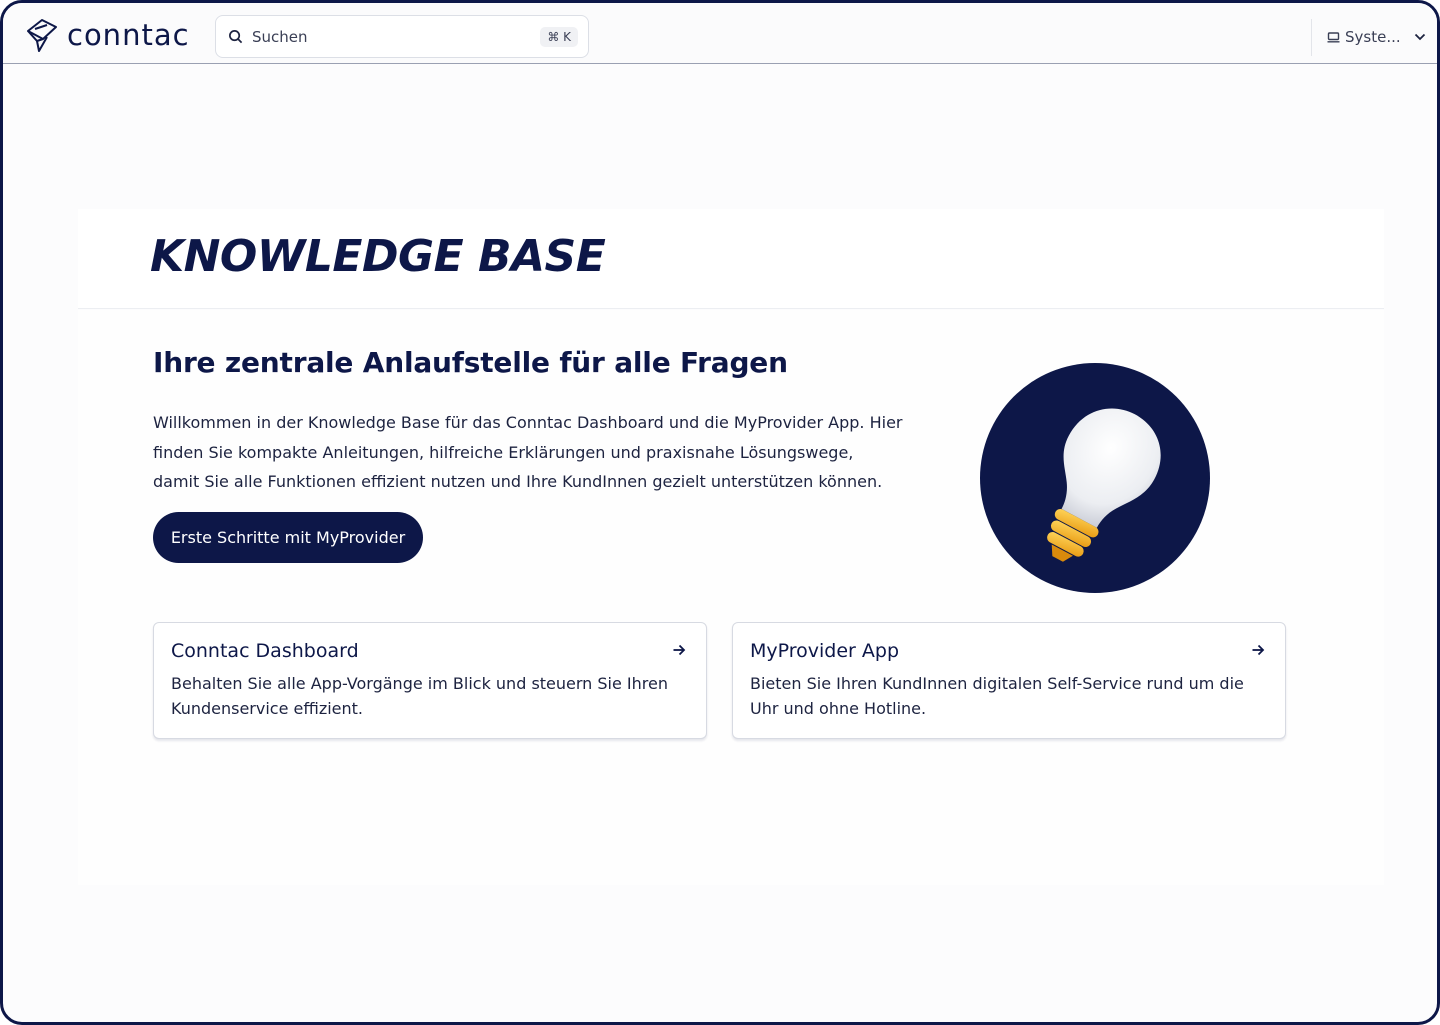 The width and height of the screenshot is (1440, 1025). I want to click on search-shortcut-badge: ⌘ K, so click(559, 36).